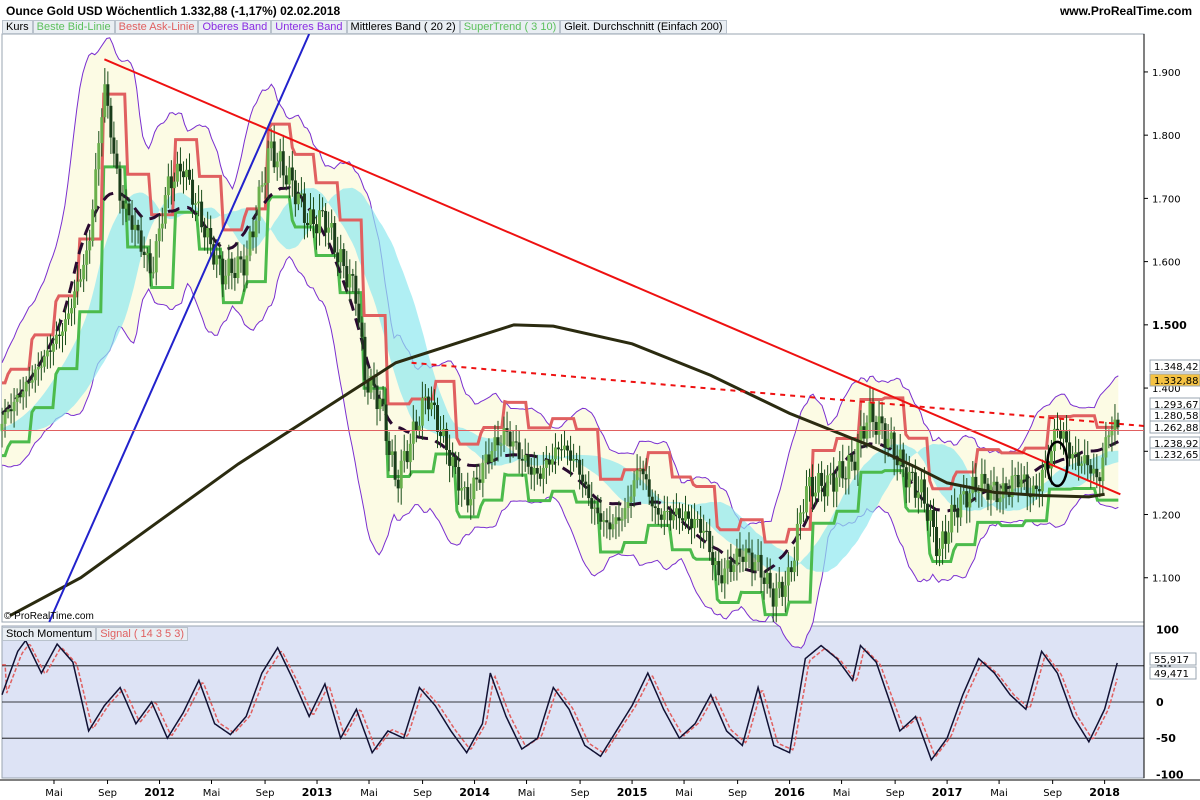 The width and height of the screenshot is (1200, 800). What do you see at coordinates (73, 27) in the screenshot?
I see `legend-item-1: Beste Bid-Linie` at bounding box center [73, 27].